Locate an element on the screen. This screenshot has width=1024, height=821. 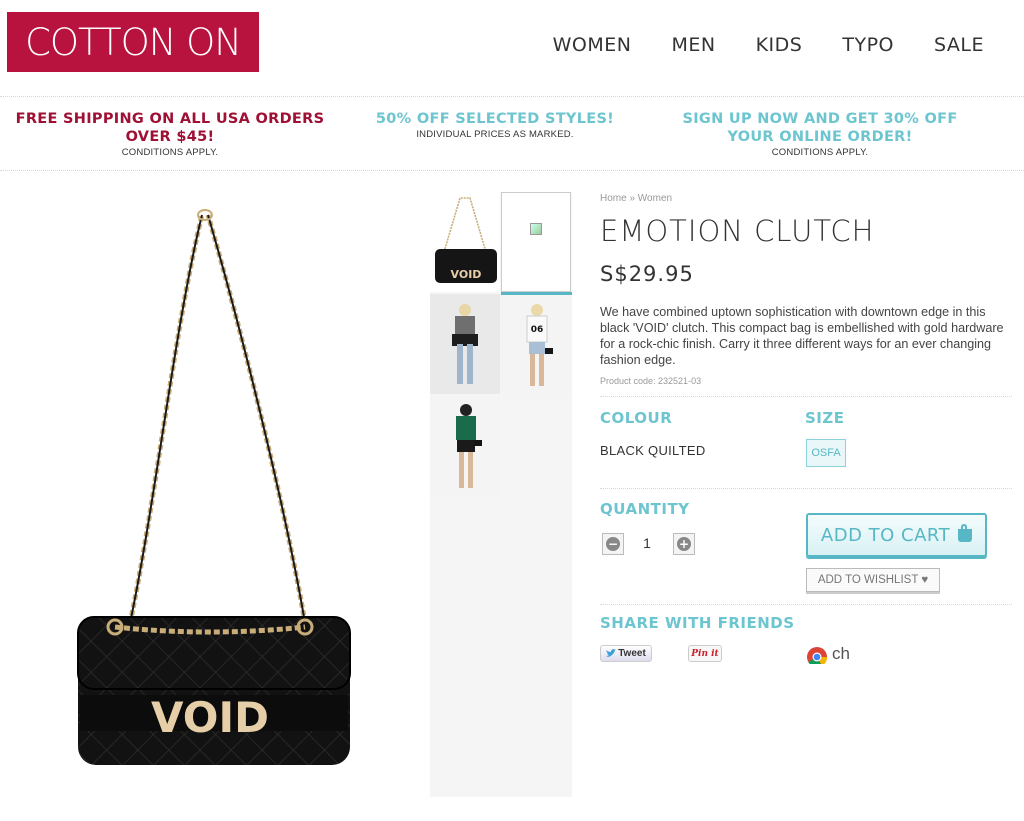
nav-kids: KIDS is located at coordinates (779, 47).